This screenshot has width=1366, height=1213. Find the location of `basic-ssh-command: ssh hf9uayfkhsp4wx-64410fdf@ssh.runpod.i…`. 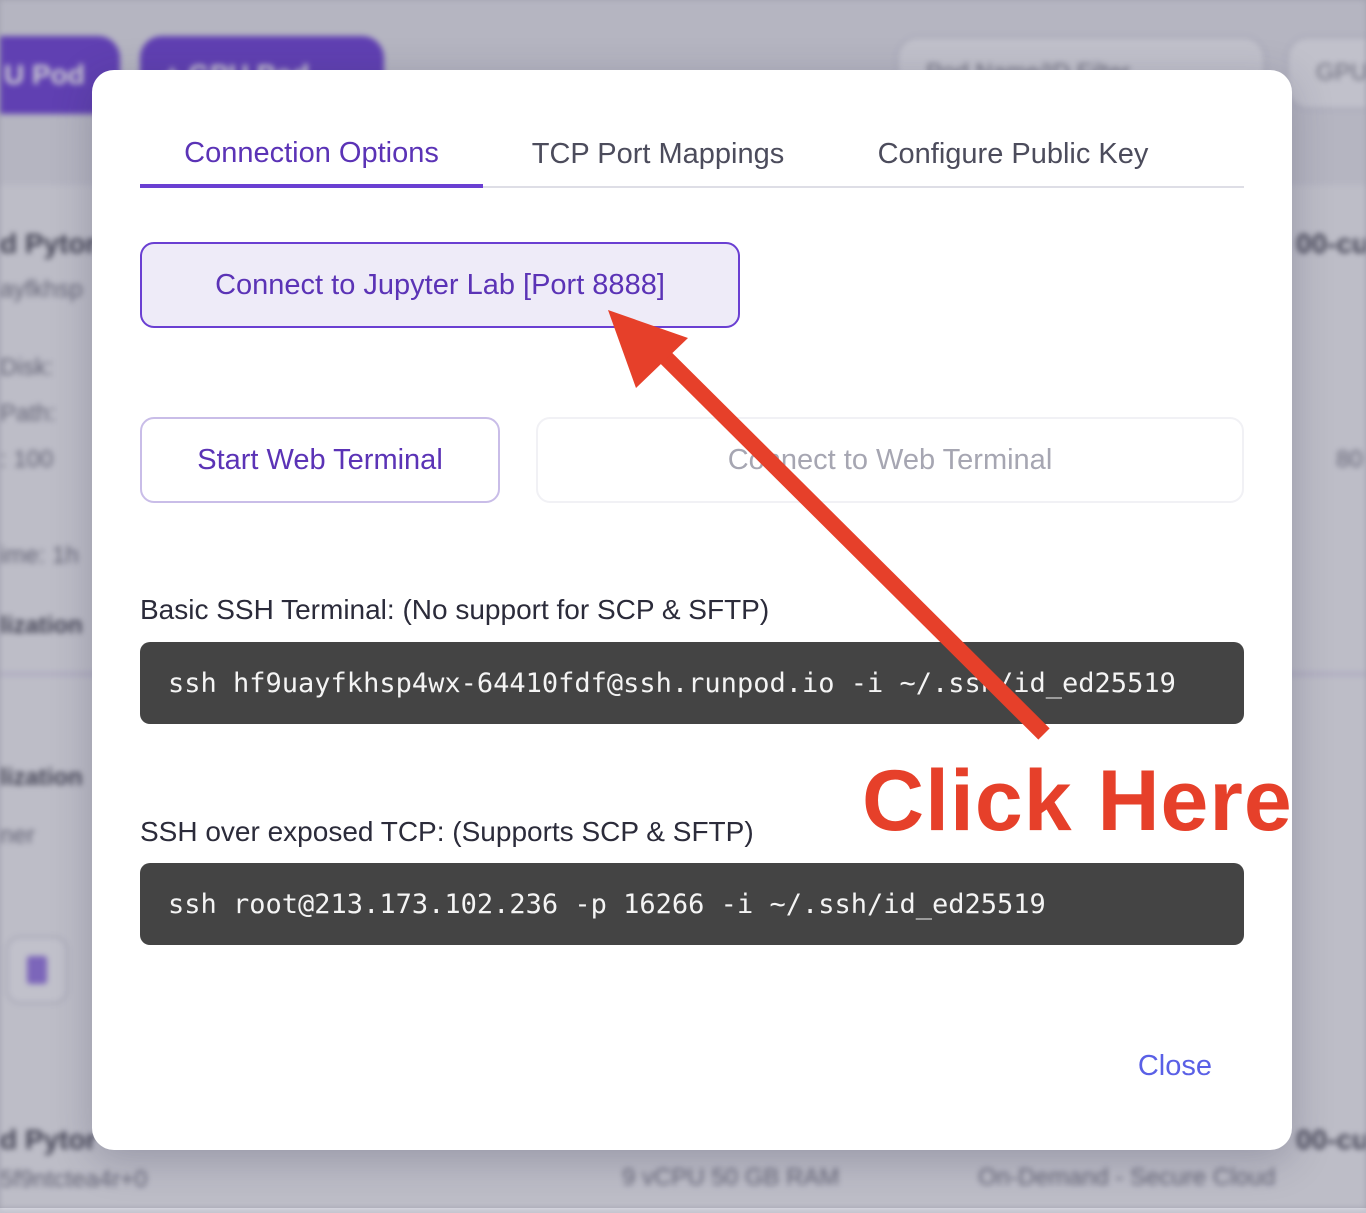

basic-ssh-command: ssh hf9uayfkhsp4wx-64410fdf@ssh.runpod.i… is located at coordinates (692, 683).